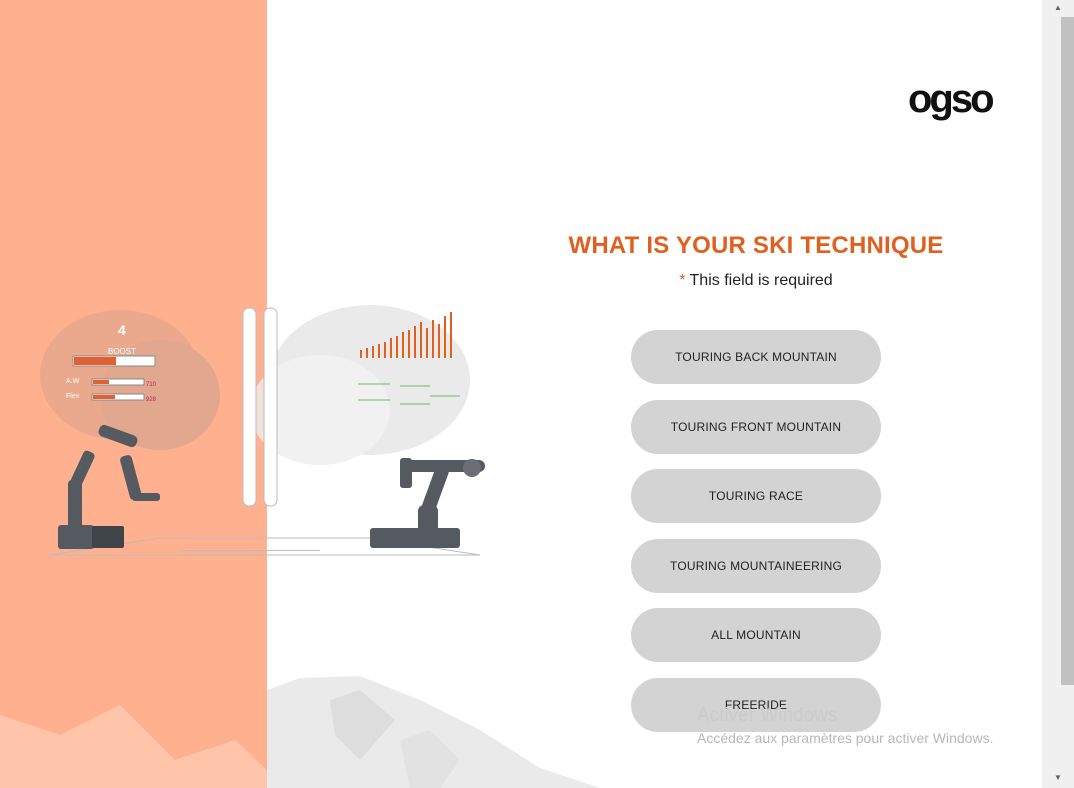 This screenshot has height=788, width=1074. What do you see at coordinates (360, 385) in the screenshot?
I see `hexagon-field-right` at bounding box center [360, 385].